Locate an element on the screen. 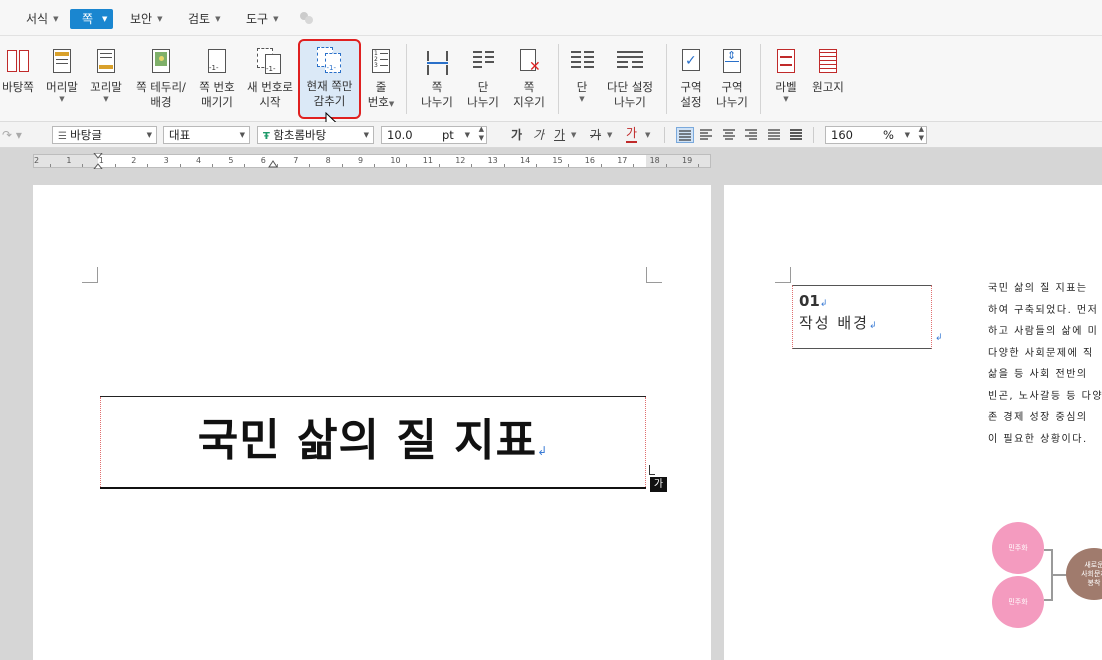 The width and height of the screenshot is (1102, 660). section-break-button: ⇕ 구역 나누기 is located at coordinates (732, 79).